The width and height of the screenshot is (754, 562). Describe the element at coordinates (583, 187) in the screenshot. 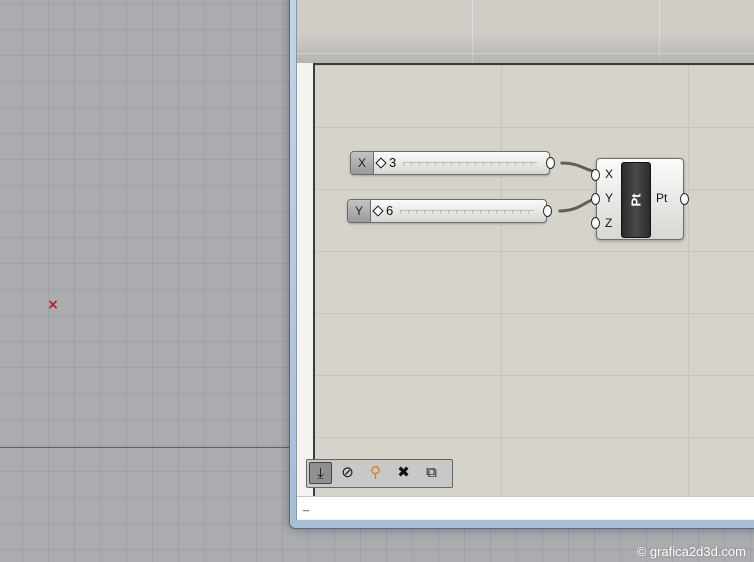

I see `wires` at that location.